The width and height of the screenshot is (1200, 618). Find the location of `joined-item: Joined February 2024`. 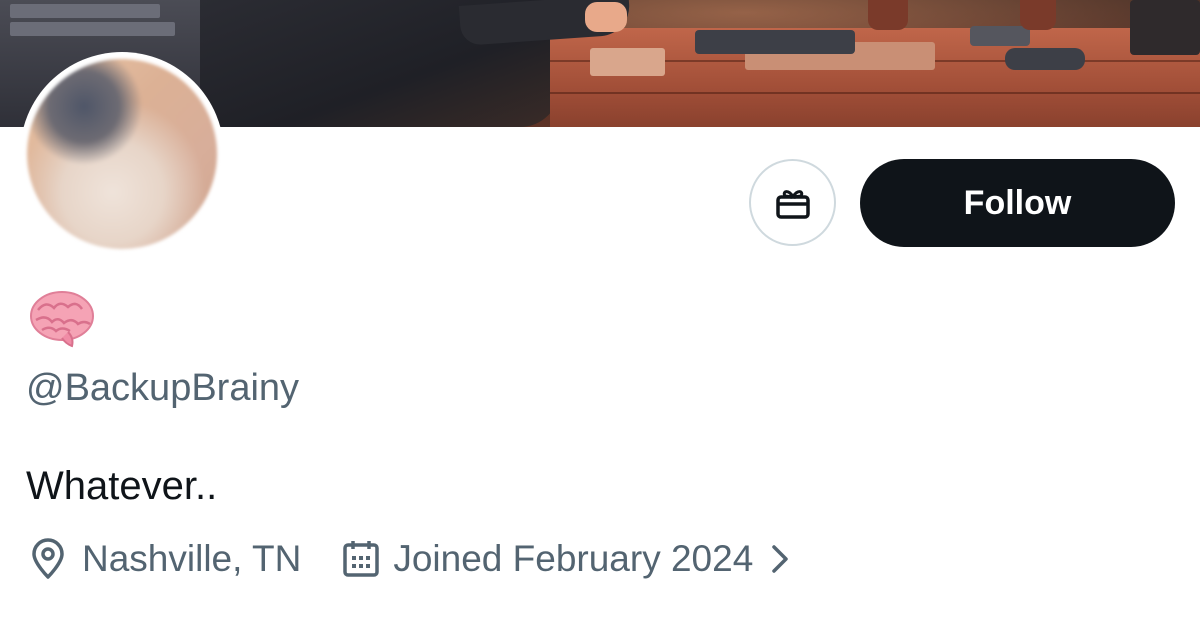

joined-item: Joined February 2024 is located at coordinates (548, 559).